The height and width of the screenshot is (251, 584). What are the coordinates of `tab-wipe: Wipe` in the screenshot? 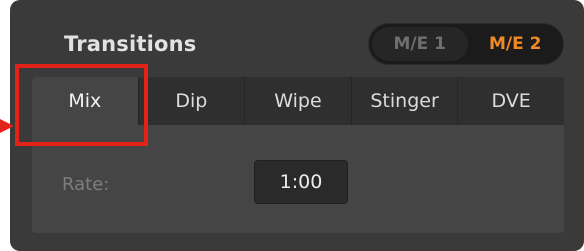 It's located at (297, 101).